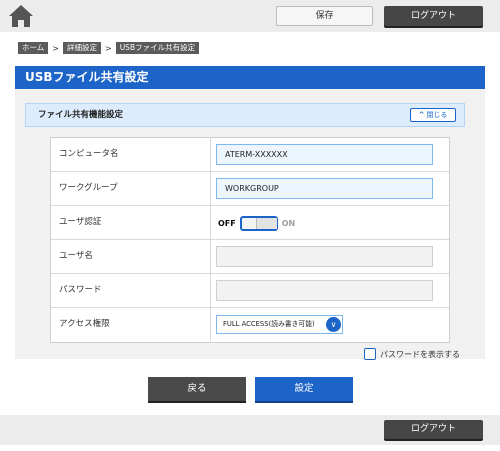 This screenshot has width=500, height=451. I want to click on chevron-down-icon: ∨, so click(333, 324).